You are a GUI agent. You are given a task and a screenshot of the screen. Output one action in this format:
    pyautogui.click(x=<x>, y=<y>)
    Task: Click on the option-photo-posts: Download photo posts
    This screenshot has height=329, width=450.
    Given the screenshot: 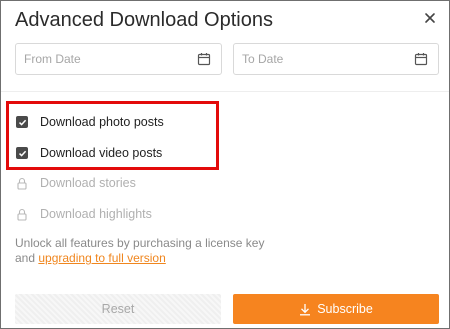 What is the action you would take?
    pyautogui.click(x=90, y=122)
    